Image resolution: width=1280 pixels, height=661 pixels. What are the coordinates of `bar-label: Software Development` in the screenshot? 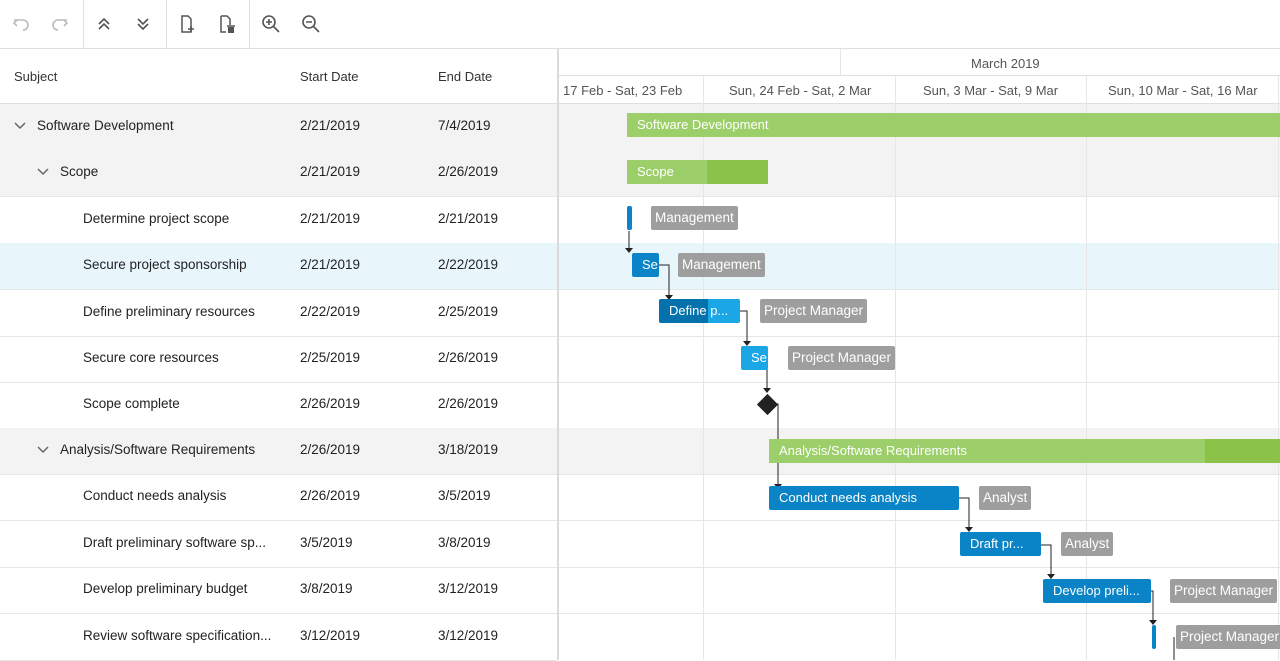 It's located at (703, 124).